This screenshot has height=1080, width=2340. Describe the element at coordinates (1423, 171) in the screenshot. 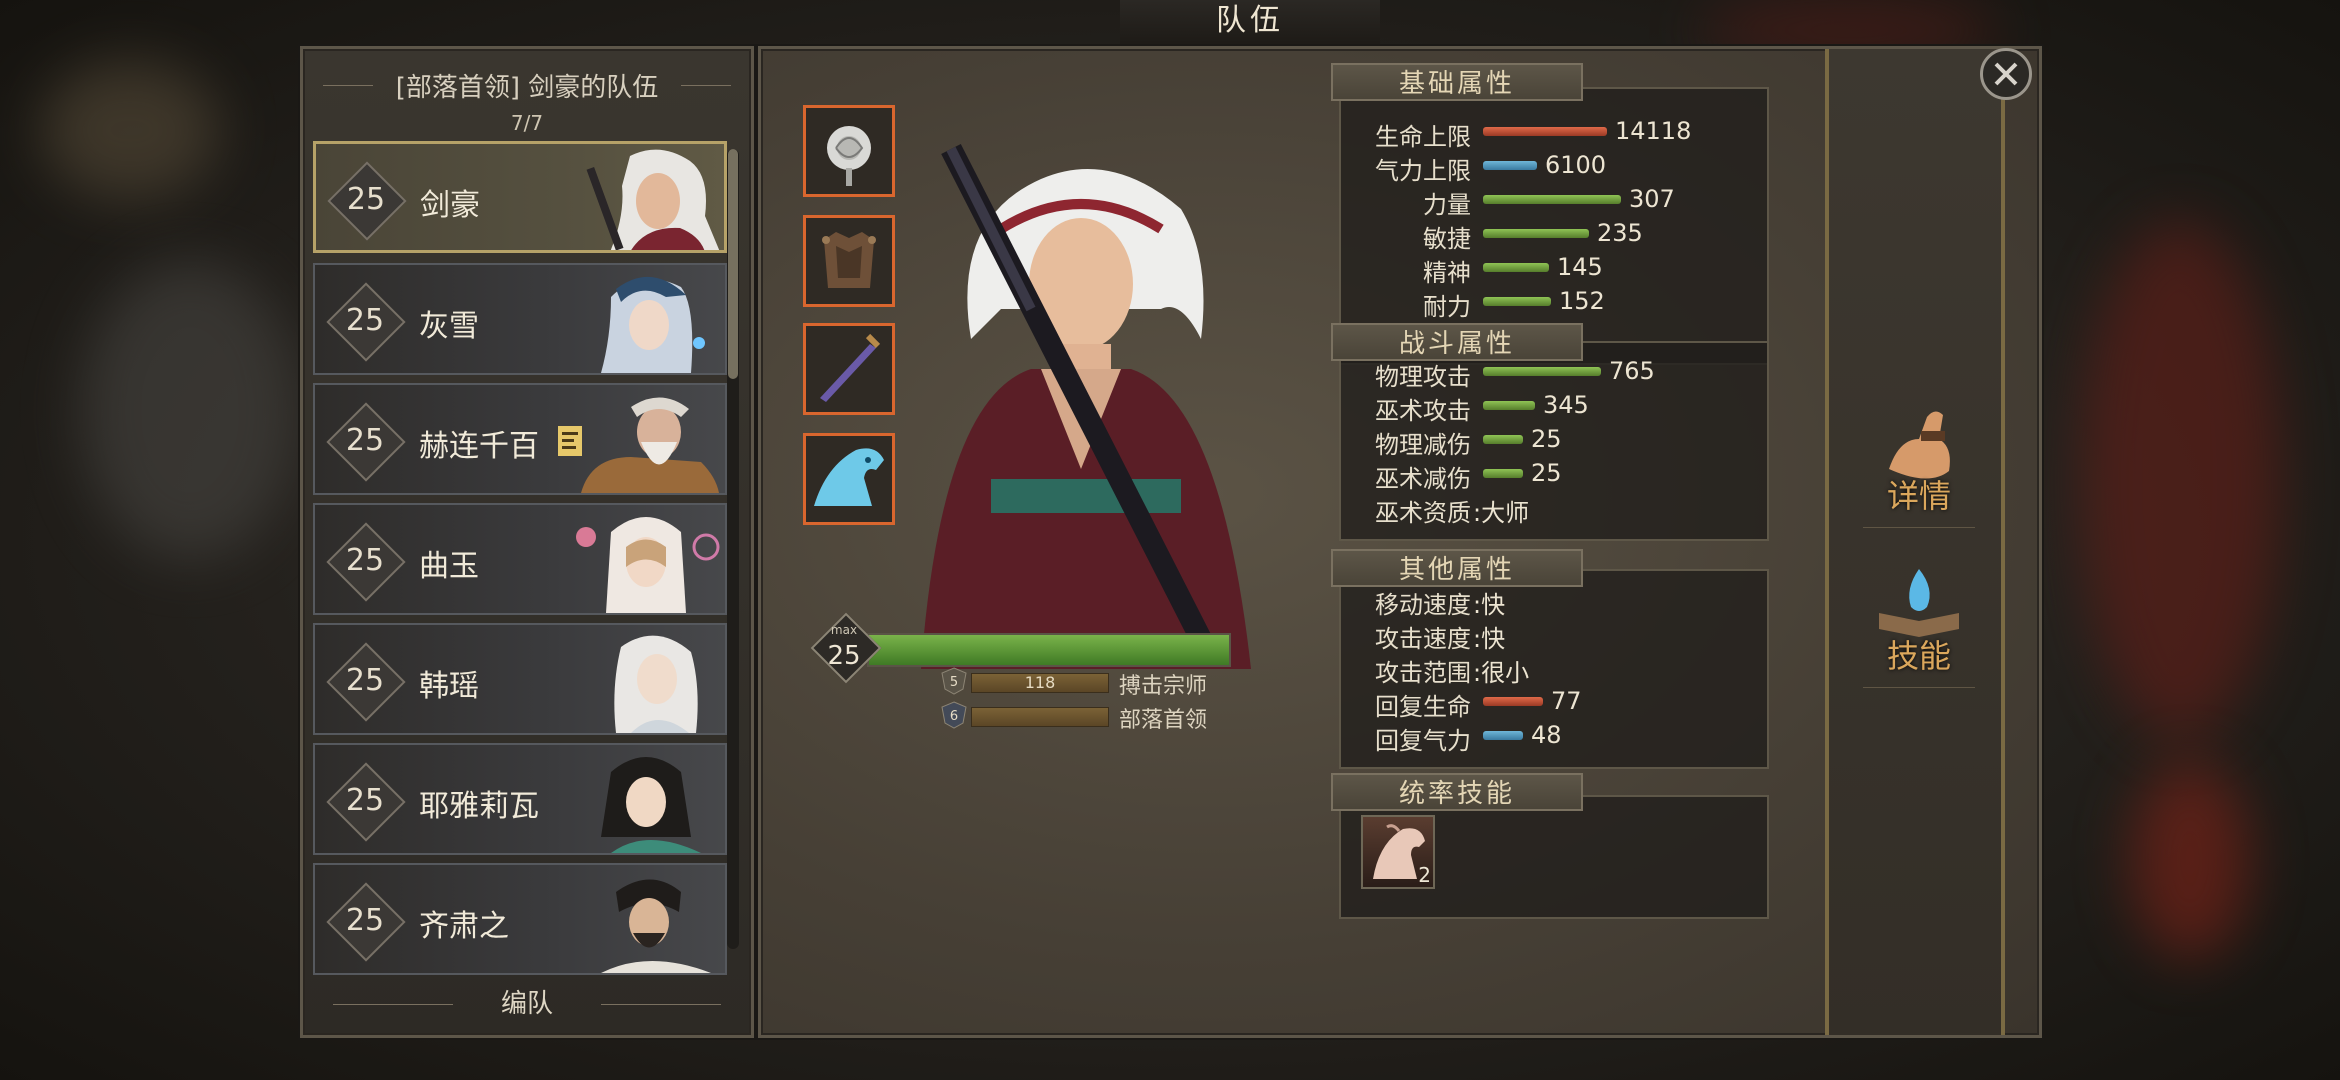

I see `attribute-label: 气力上限` at that location.